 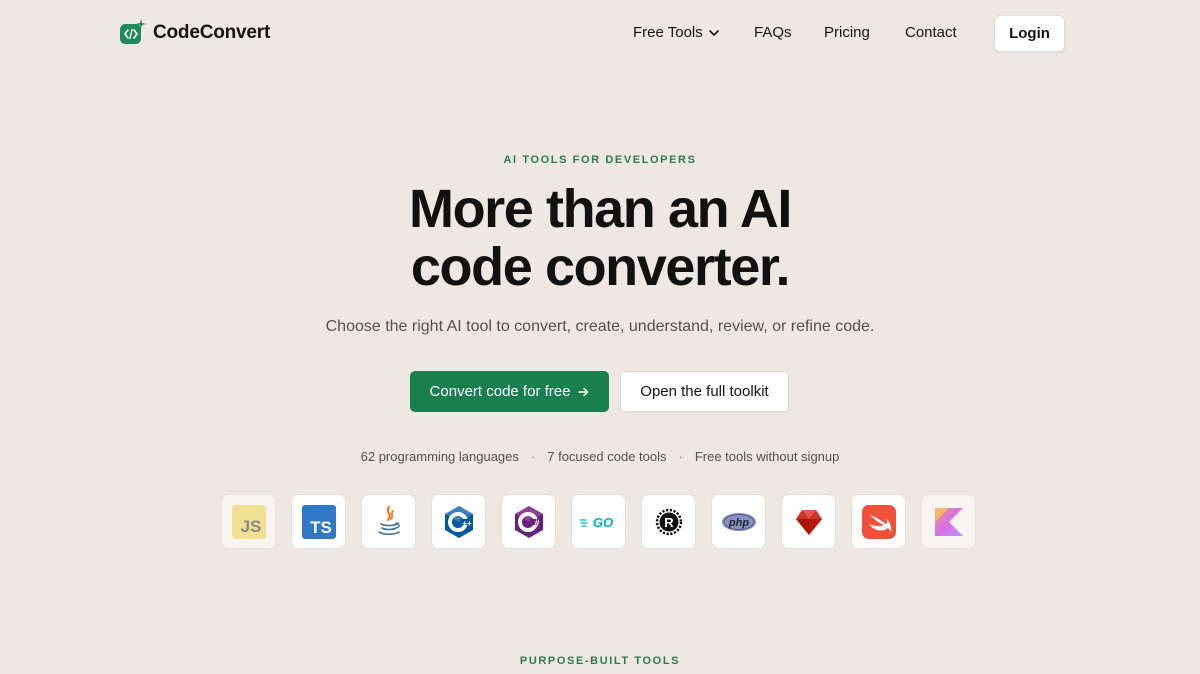 I want to click on svg-text: R, so click(x=669, y=522).